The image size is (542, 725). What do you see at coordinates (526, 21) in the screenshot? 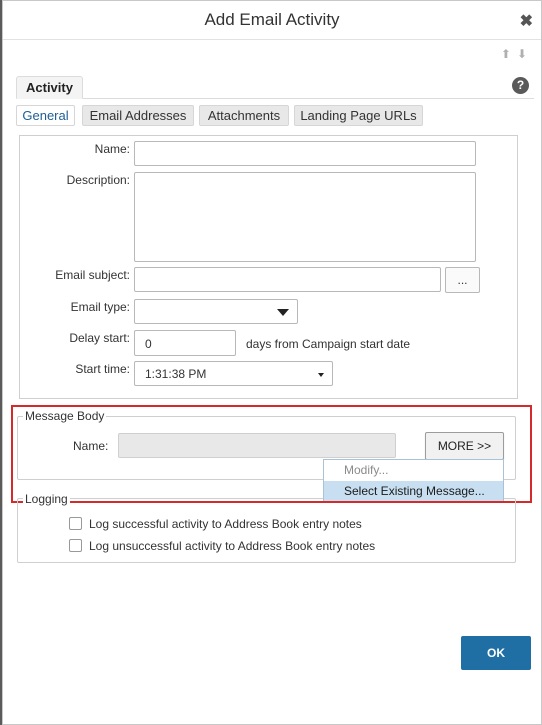
I see `close-icon: ✖` at bounding box center [526, 21].